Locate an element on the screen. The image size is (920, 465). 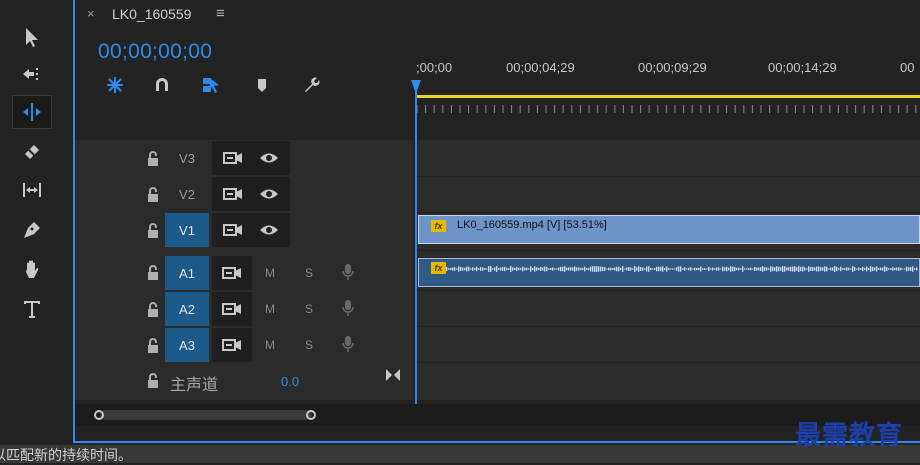
track-target-a1: A1 is located at coordinates (187, 273).